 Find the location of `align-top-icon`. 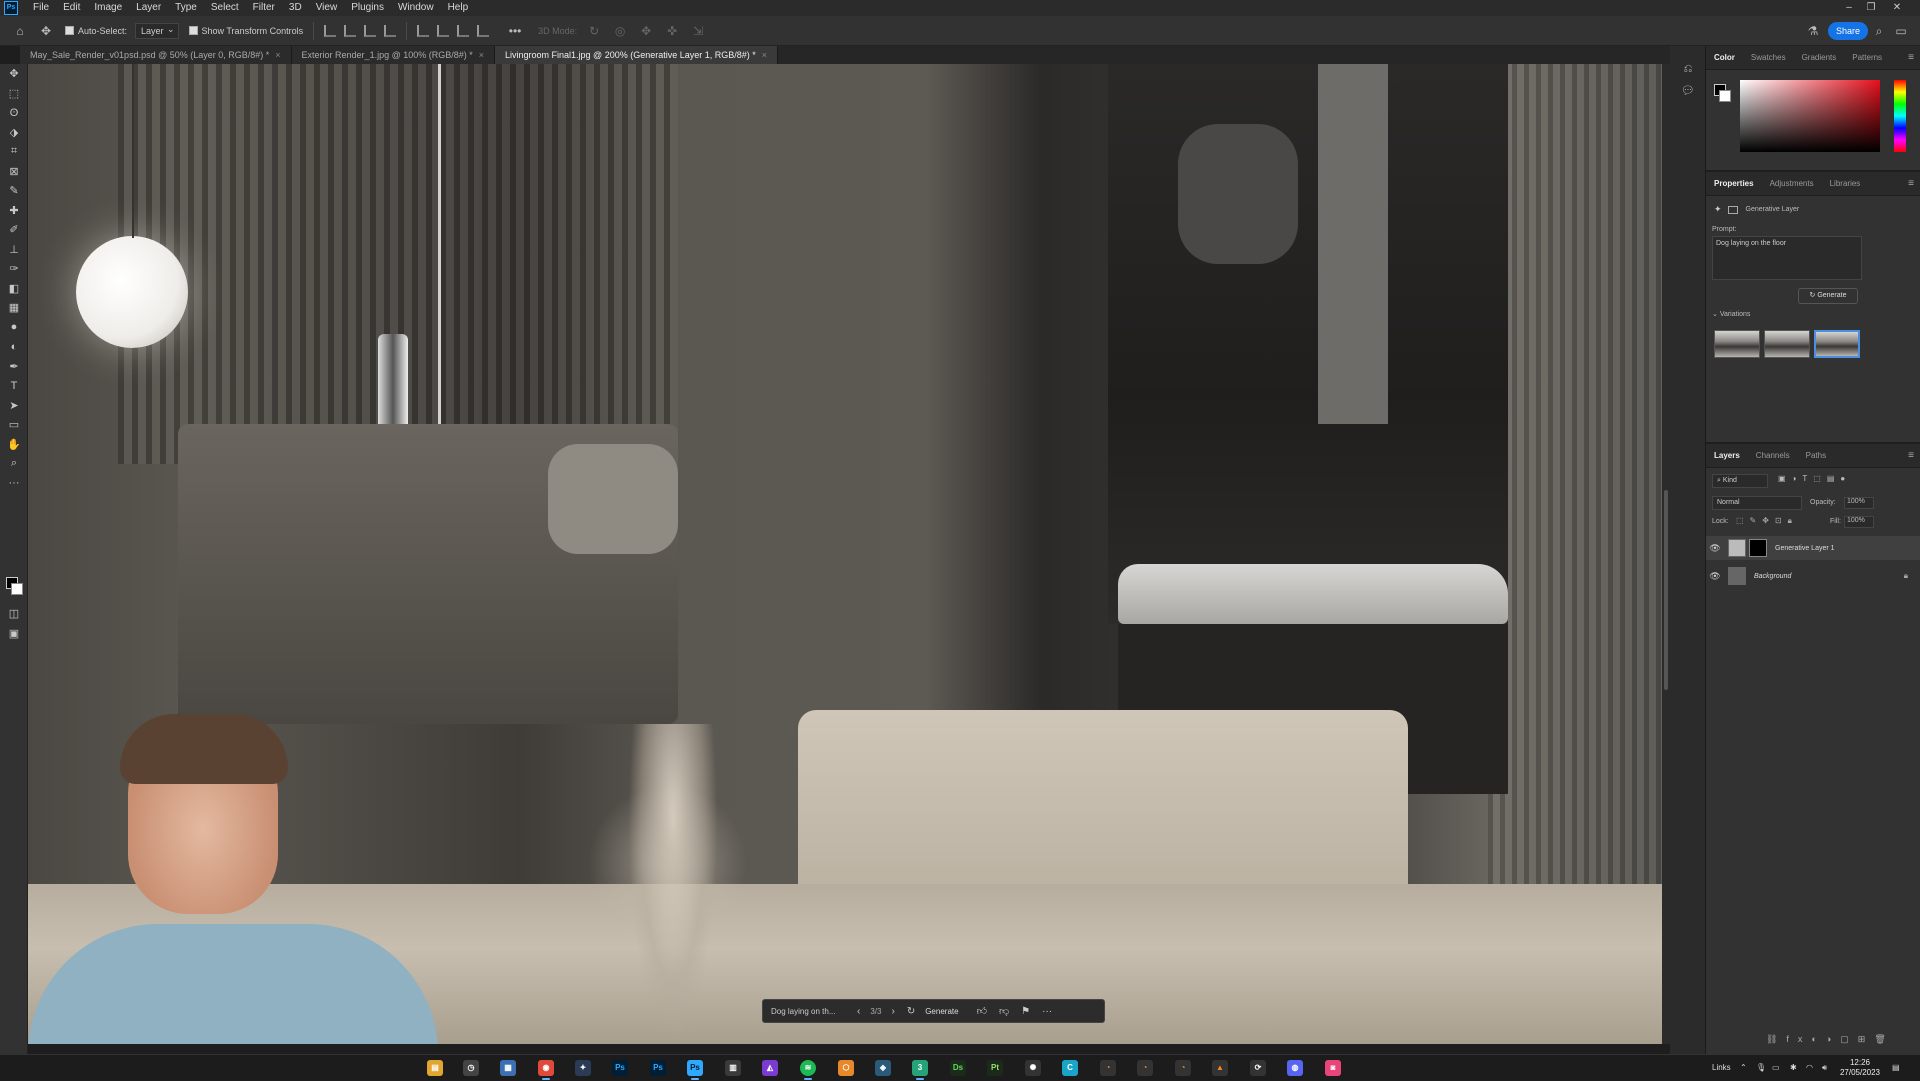

align-top-icon is located at coordinates (423, 30).